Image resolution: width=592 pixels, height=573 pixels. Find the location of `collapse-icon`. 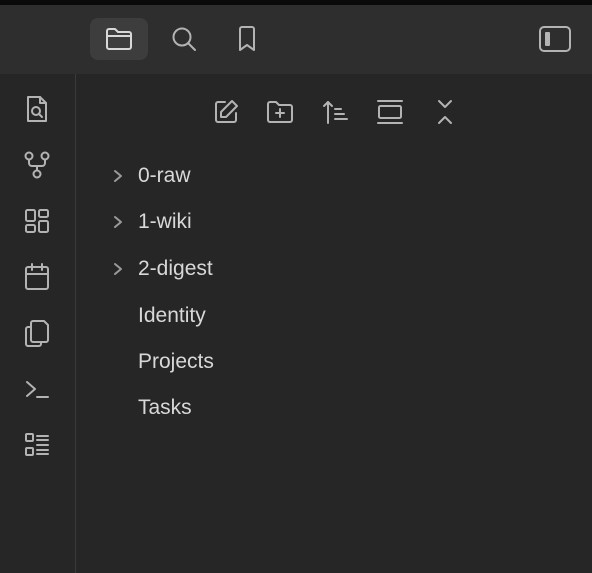

collapse-icon is located at coordinates (445, 112).